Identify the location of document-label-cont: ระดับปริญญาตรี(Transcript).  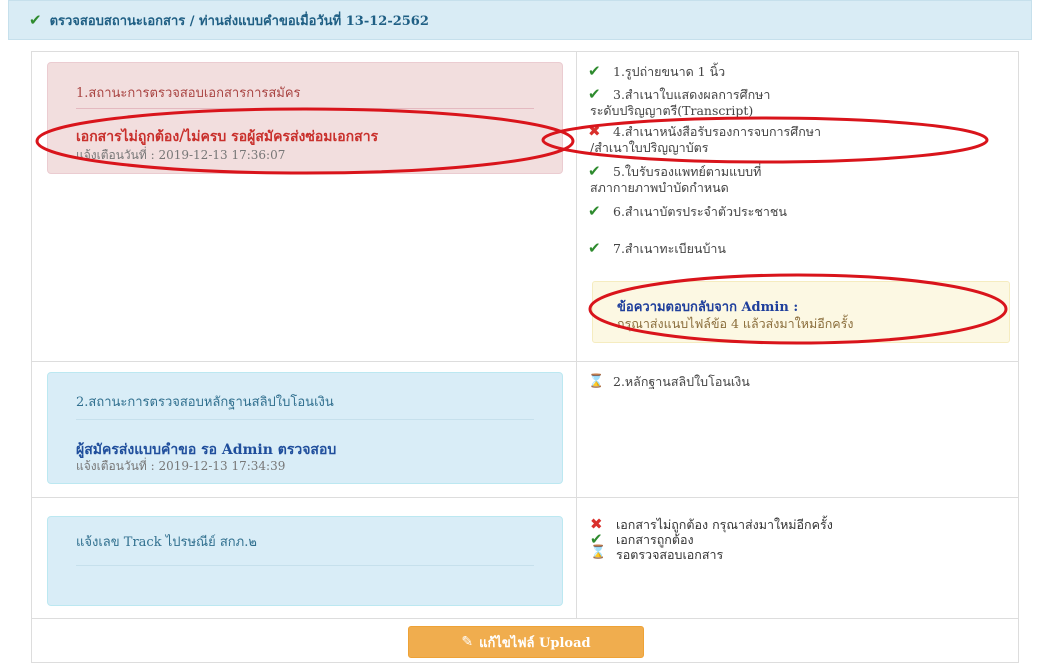
(672, 110).